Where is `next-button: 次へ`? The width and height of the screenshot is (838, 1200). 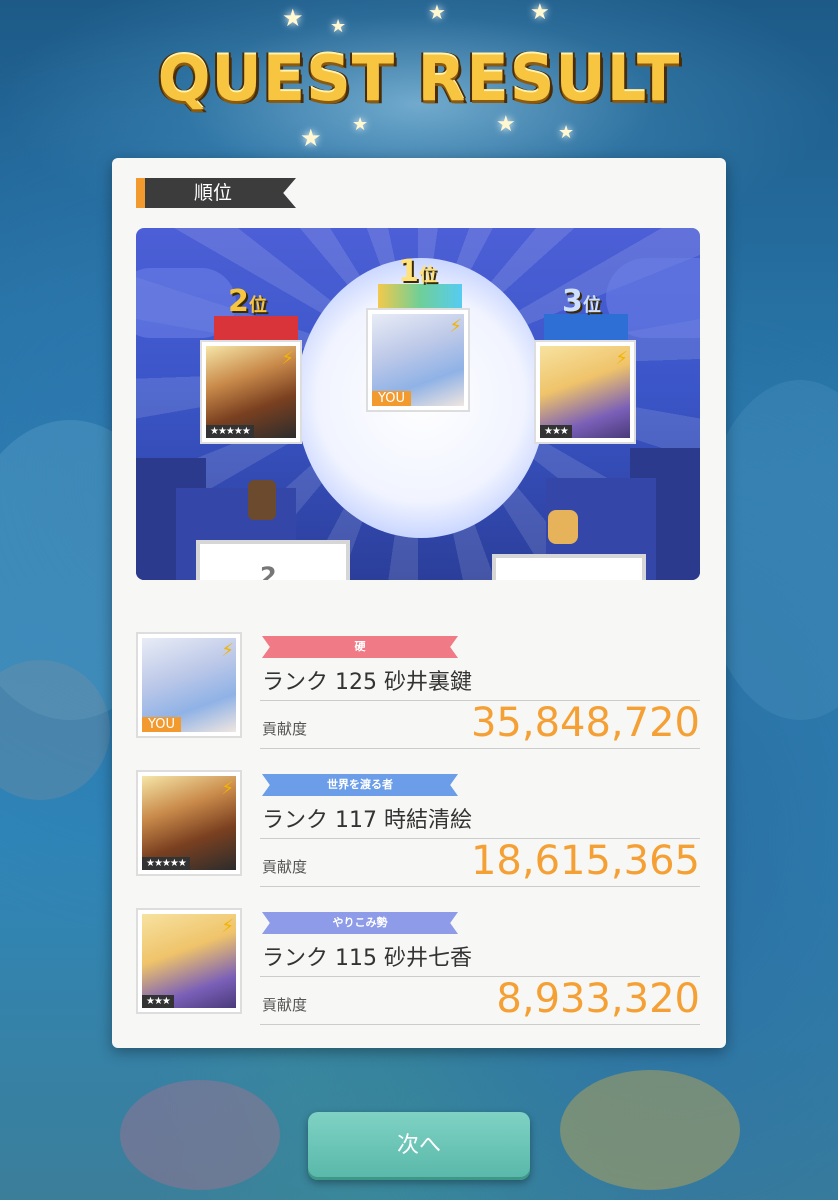 next-button: 次へ is located at coordinates (419, 1146).